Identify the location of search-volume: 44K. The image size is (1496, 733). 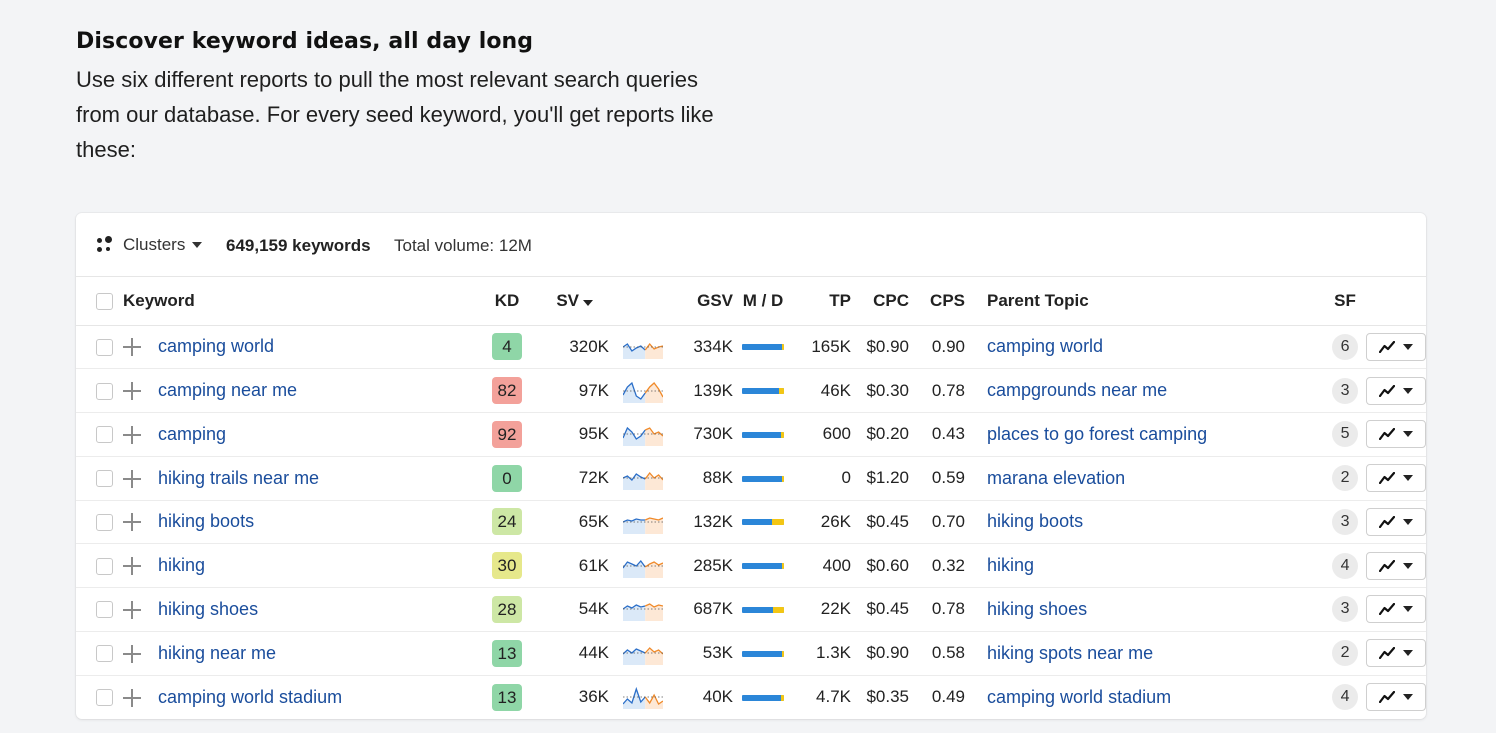
(594, 653).